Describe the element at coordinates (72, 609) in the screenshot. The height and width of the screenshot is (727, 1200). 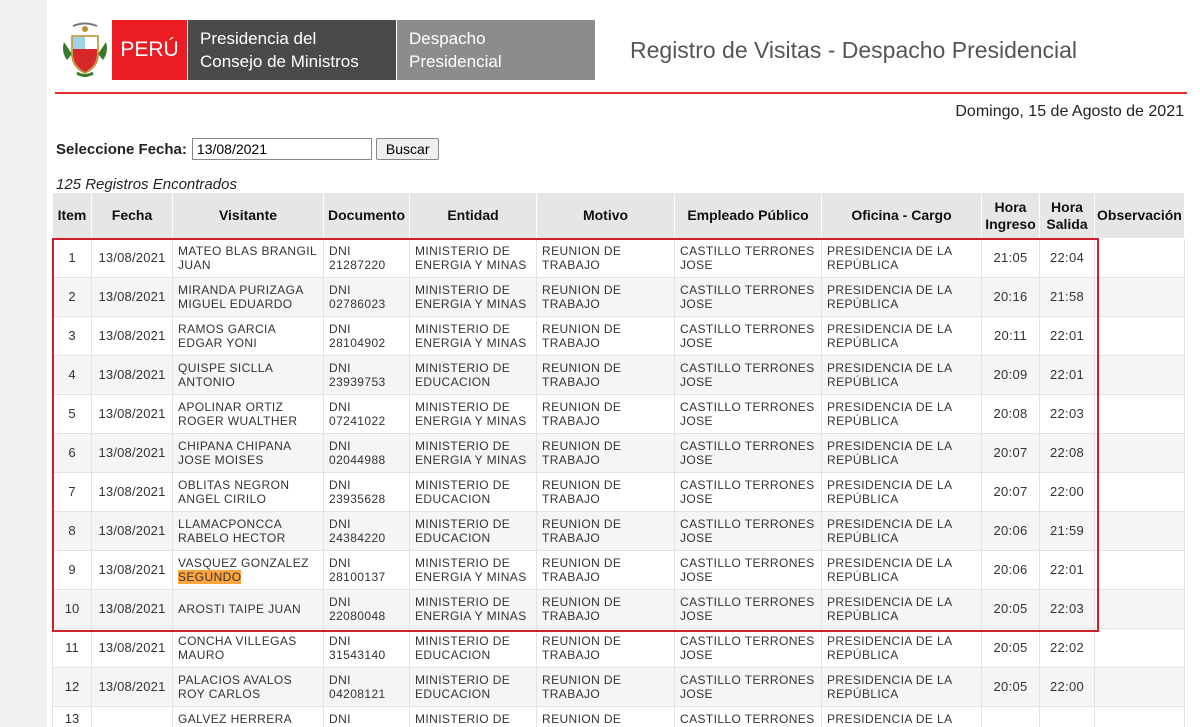
I see `cell-item: 10` at that location.